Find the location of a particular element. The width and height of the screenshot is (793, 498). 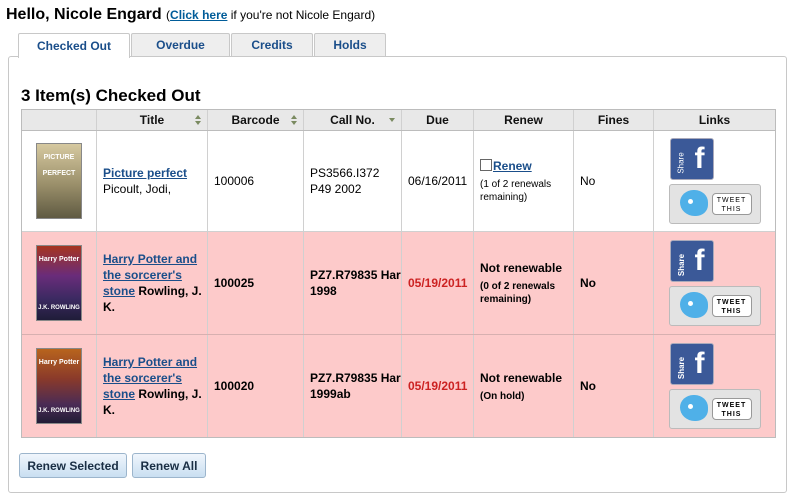

call-no-cell: PZ7.R79835 Har 1999ab is located at coordinates (353, 386).